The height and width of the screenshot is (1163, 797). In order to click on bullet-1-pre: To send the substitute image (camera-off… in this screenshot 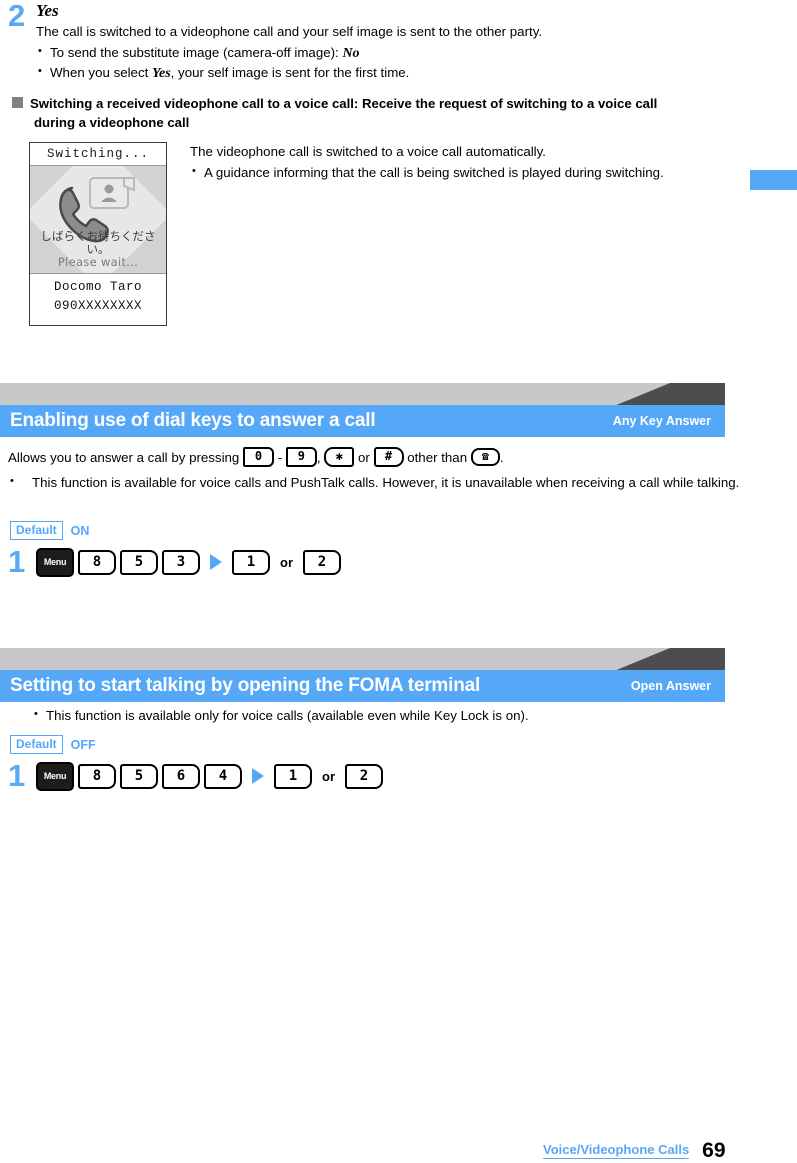, I will do `click(196, 52)`.